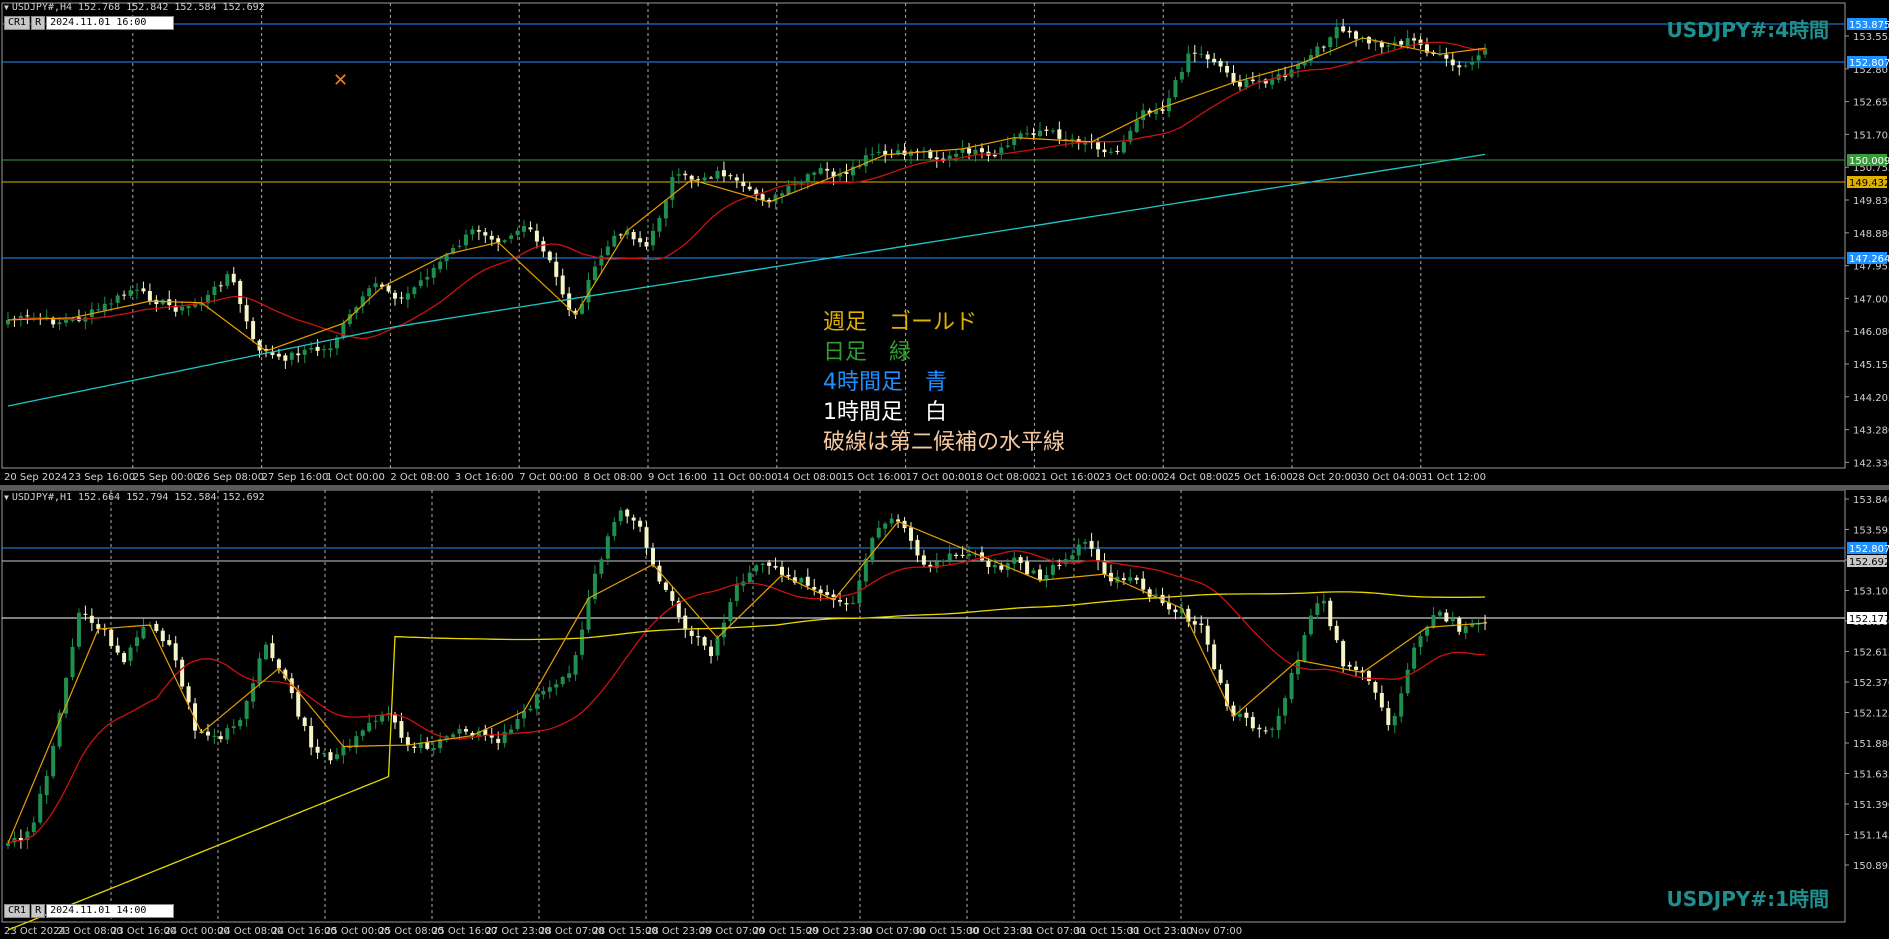  What do you see at coordinates (1871, 805) in the screenshot?
I see `price-axis-label: 151.390` at bounding box center [1871, 805].